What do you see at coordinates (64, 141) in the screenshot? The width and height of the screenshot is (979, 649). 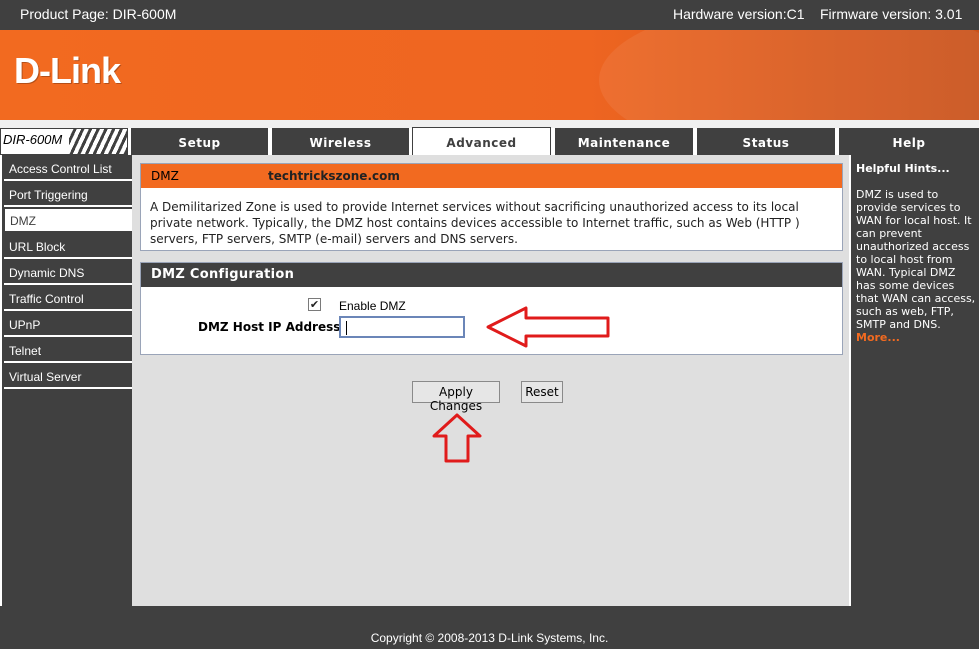 I see `model-badge: DIR-600M` at bounding box center [64, 141].